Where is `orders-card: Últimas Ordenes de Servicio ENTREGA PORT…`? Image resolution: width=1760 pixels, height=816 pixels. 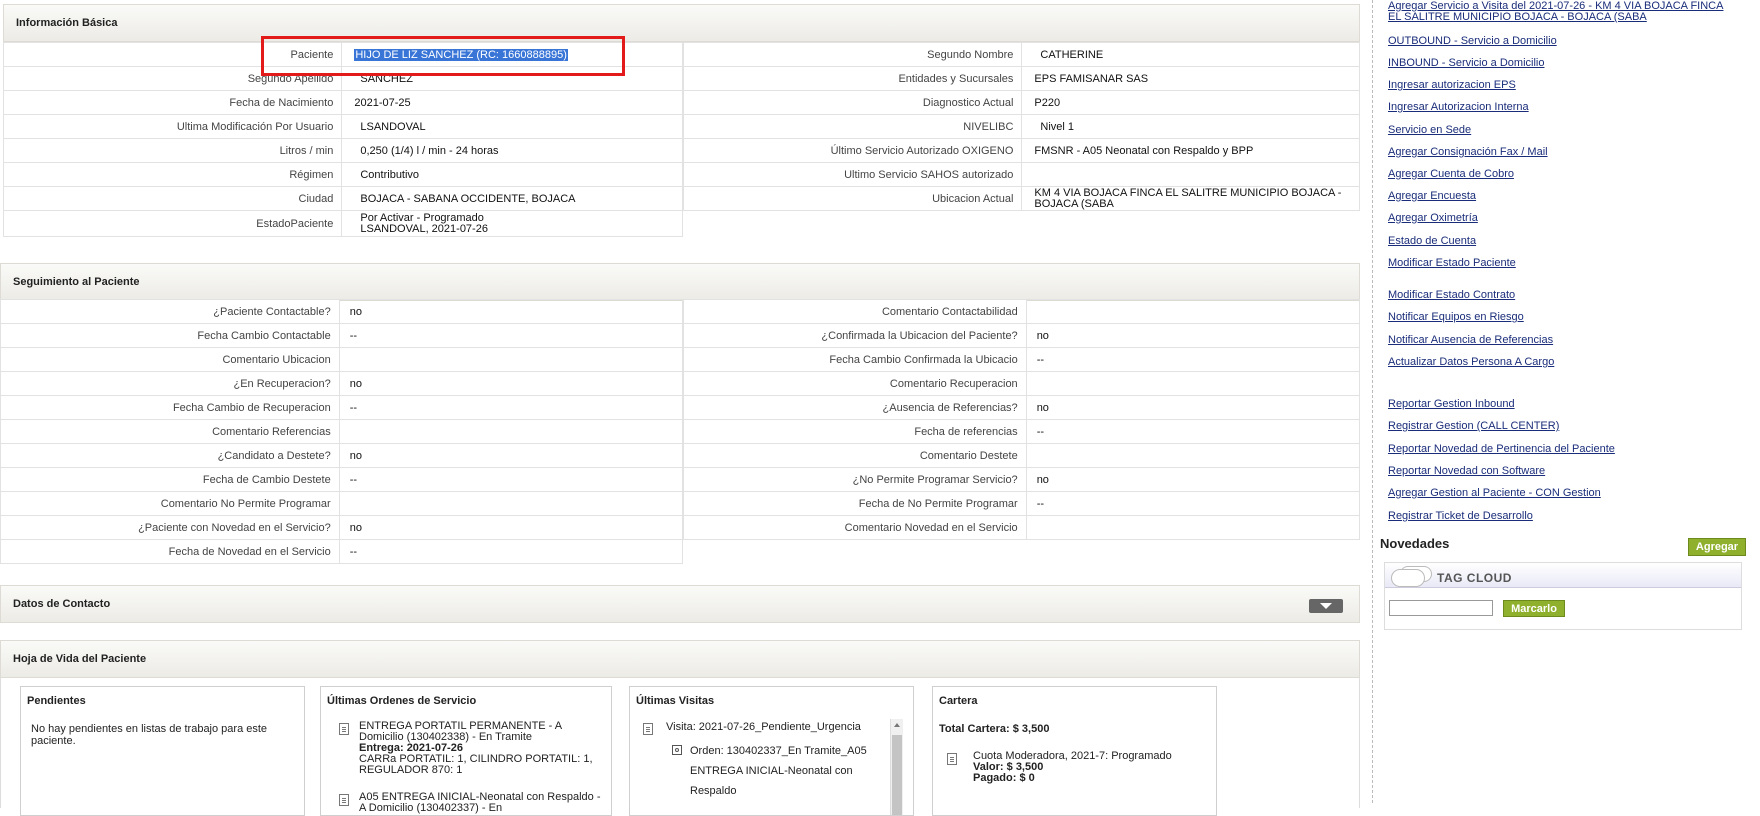
orders-card: Últimas Ordenes de Servicio ENTREGA PORT… is located at coordinates (466, 751).